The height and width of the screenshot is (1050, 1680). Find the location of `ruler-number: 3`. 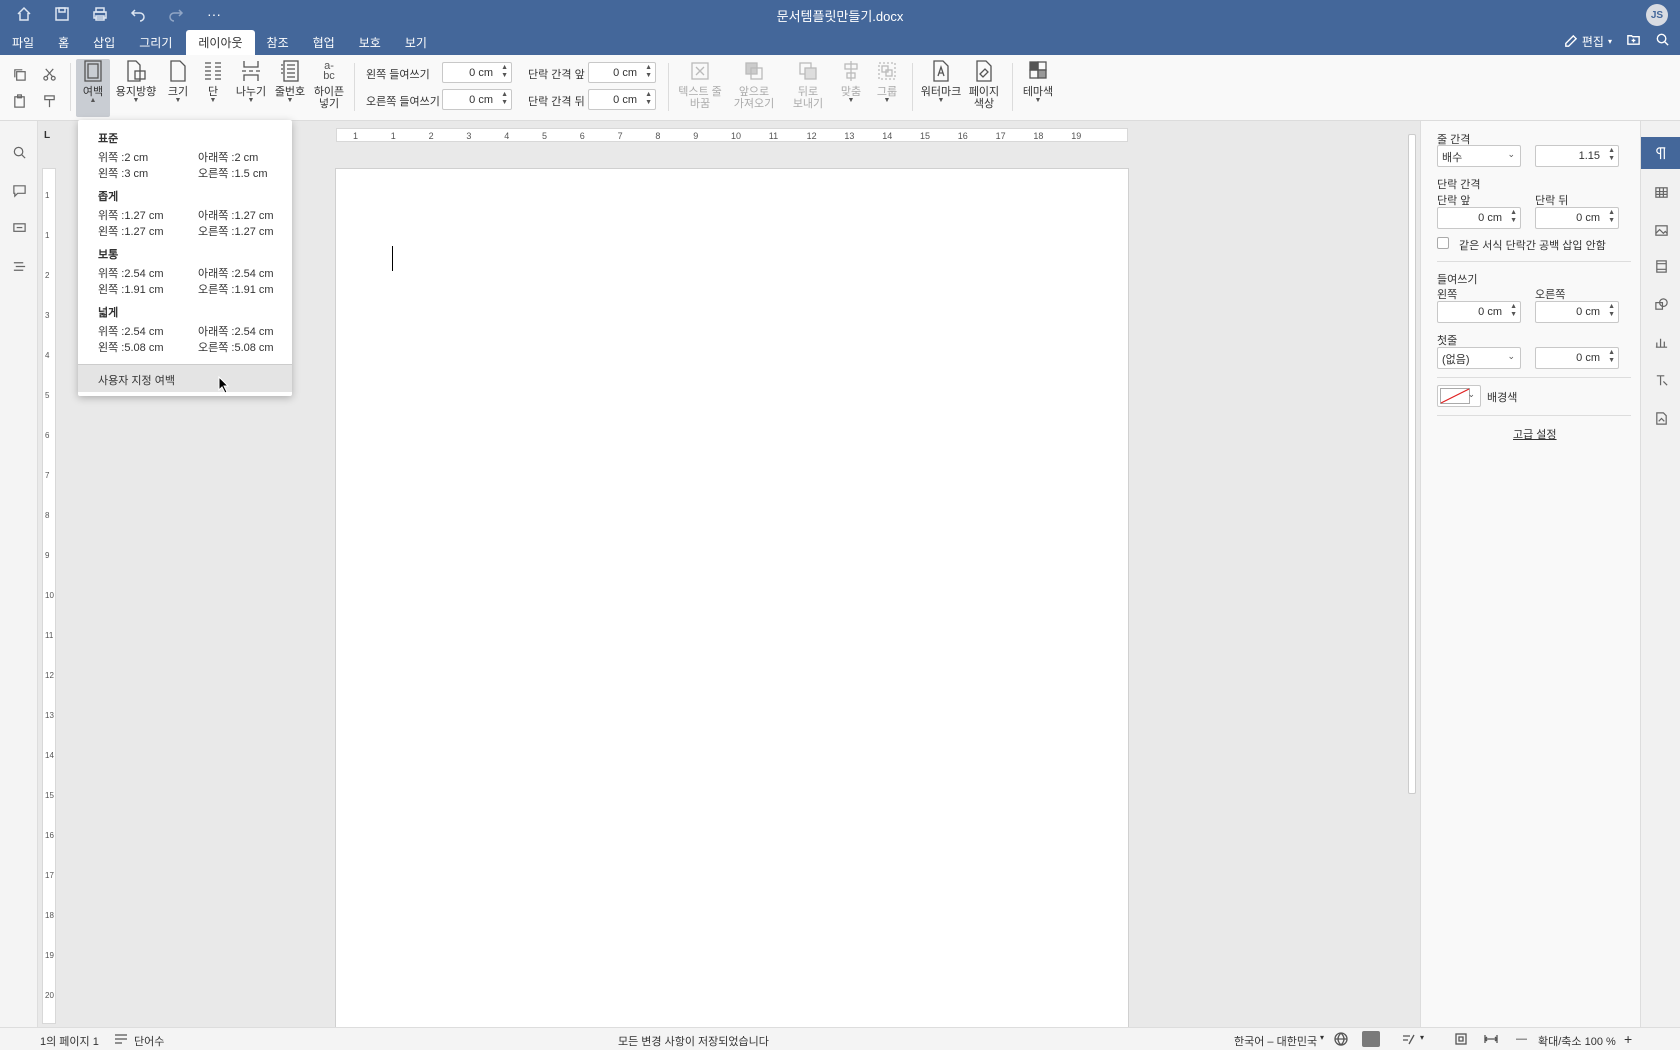

ruler-number: 3 is located at coordinates (47, 315).